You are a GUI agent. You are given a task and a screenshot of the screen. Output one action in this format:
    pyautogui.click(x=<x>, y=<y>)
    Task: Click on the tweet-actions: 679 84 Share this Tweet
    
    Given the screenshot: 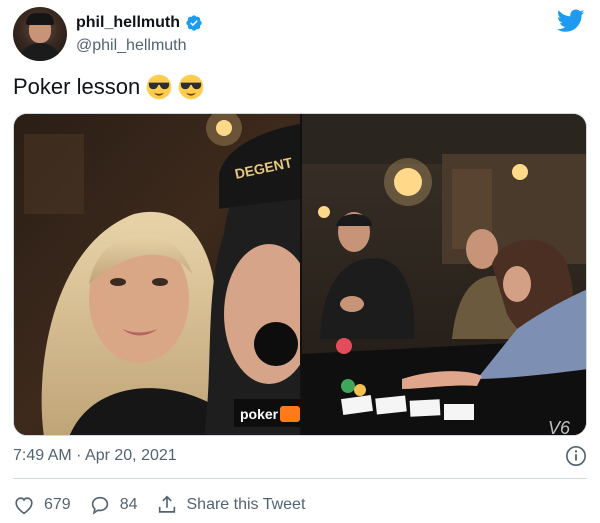 What is the action you would take?
    pyautogui.click(x=168, y=505)
    